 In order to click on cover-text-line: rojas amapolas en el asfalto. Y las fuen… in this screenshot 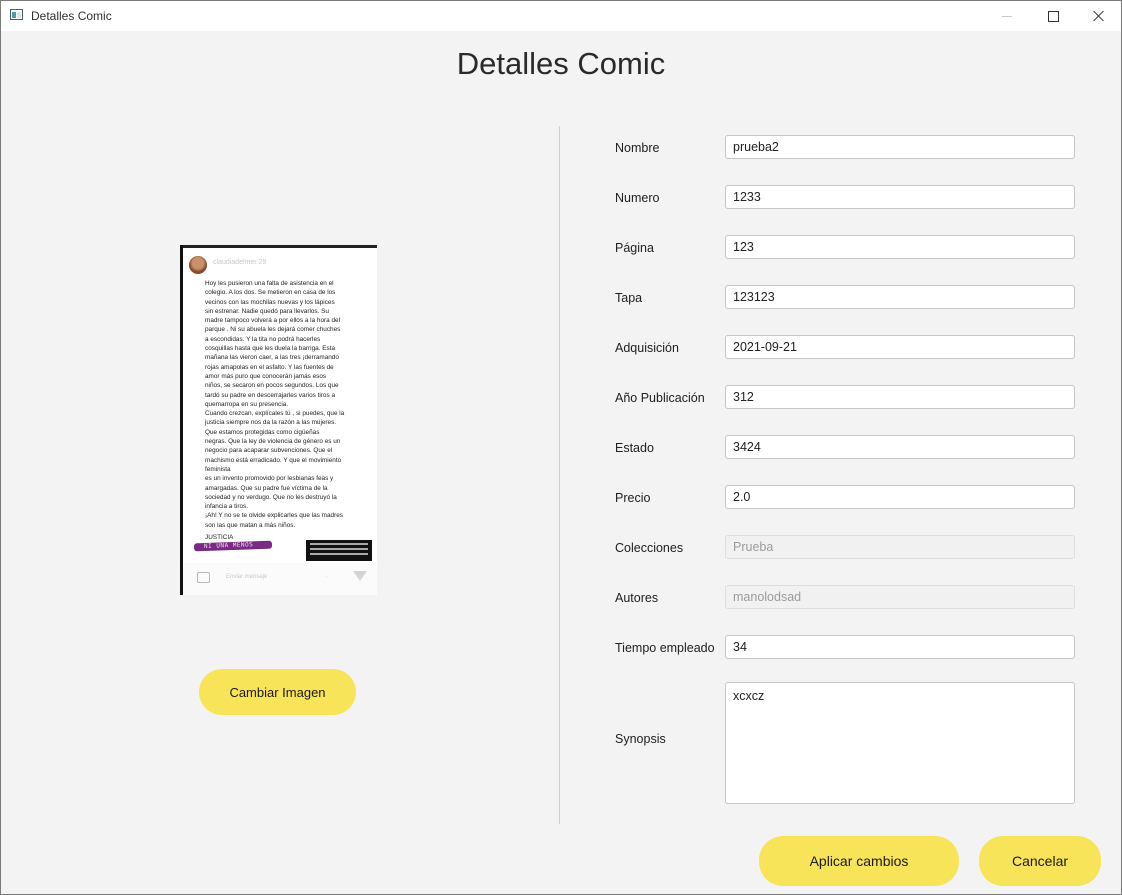, I will do `click(269, 367)`.